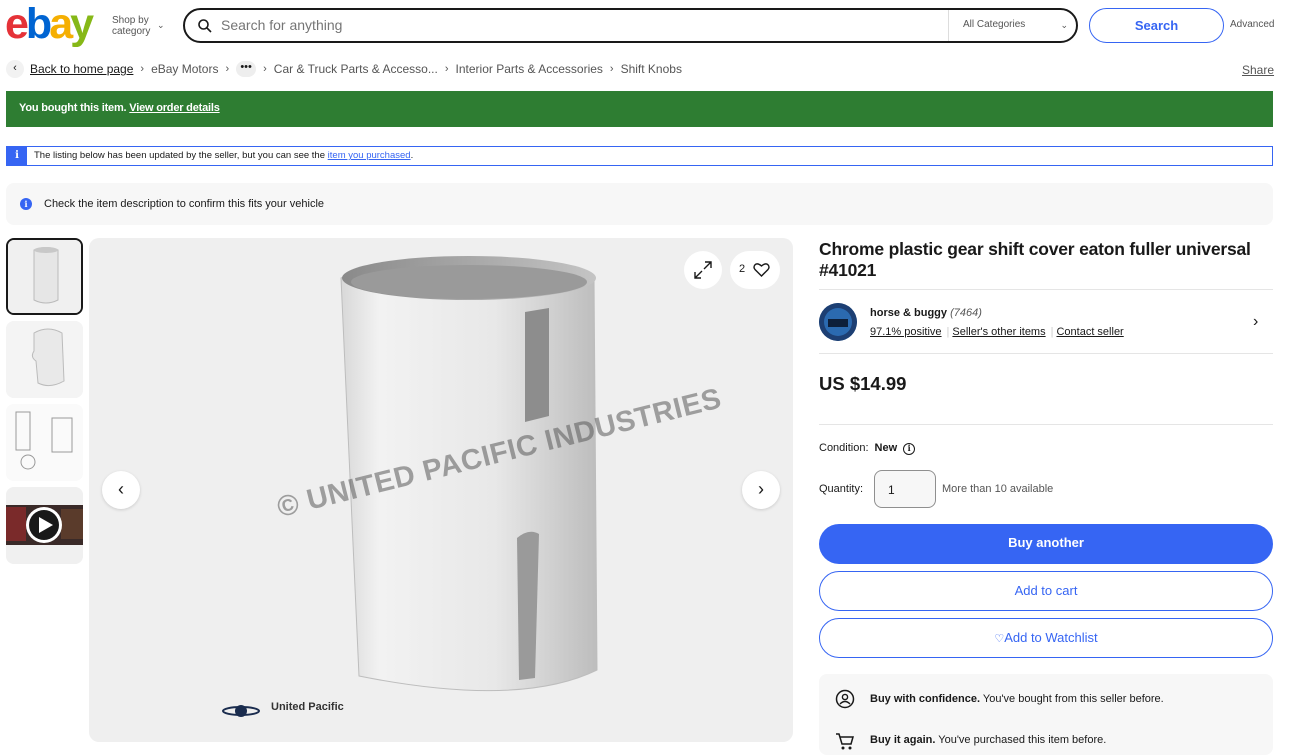 The height and width of the screenshot is (755, 1289). Describe the element at coordinates (1089, 332) in the screenshot. I see `contact-seller-link: Contact seller` at that location.